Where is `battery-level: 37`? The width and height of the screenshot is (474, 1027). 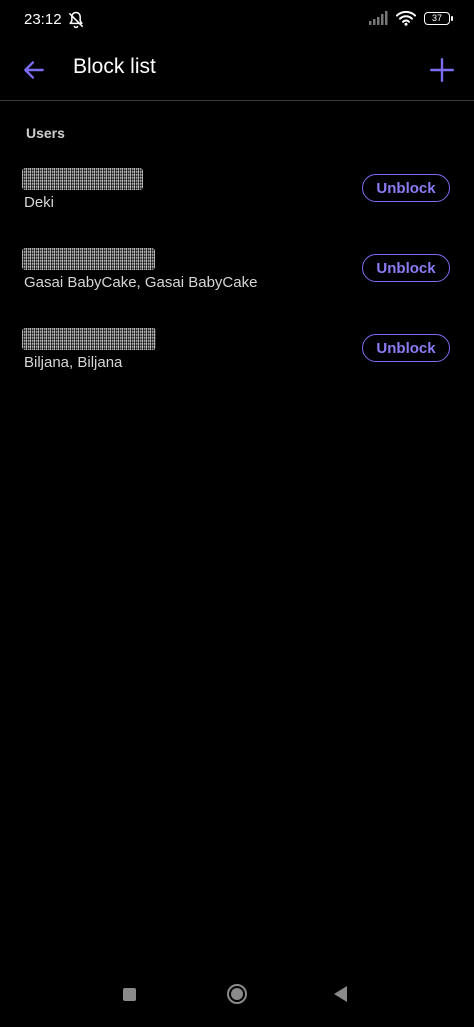
battery-level: 37 is located at coordinates (436, 18).